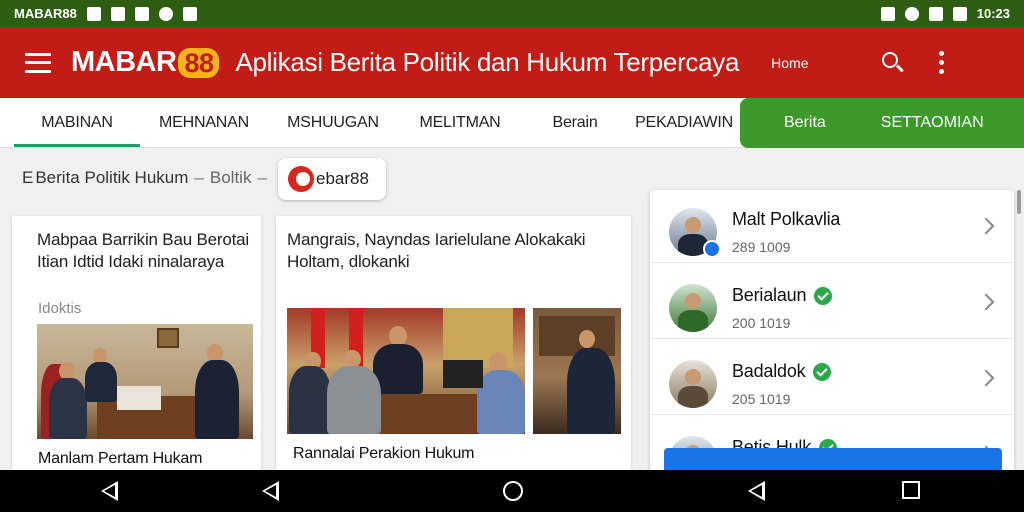 Image resolution: width=1024 pixels, height=512 pixels. I want to click on tab-pekadiawin: PEKADIAWIN, so click(684, 122).